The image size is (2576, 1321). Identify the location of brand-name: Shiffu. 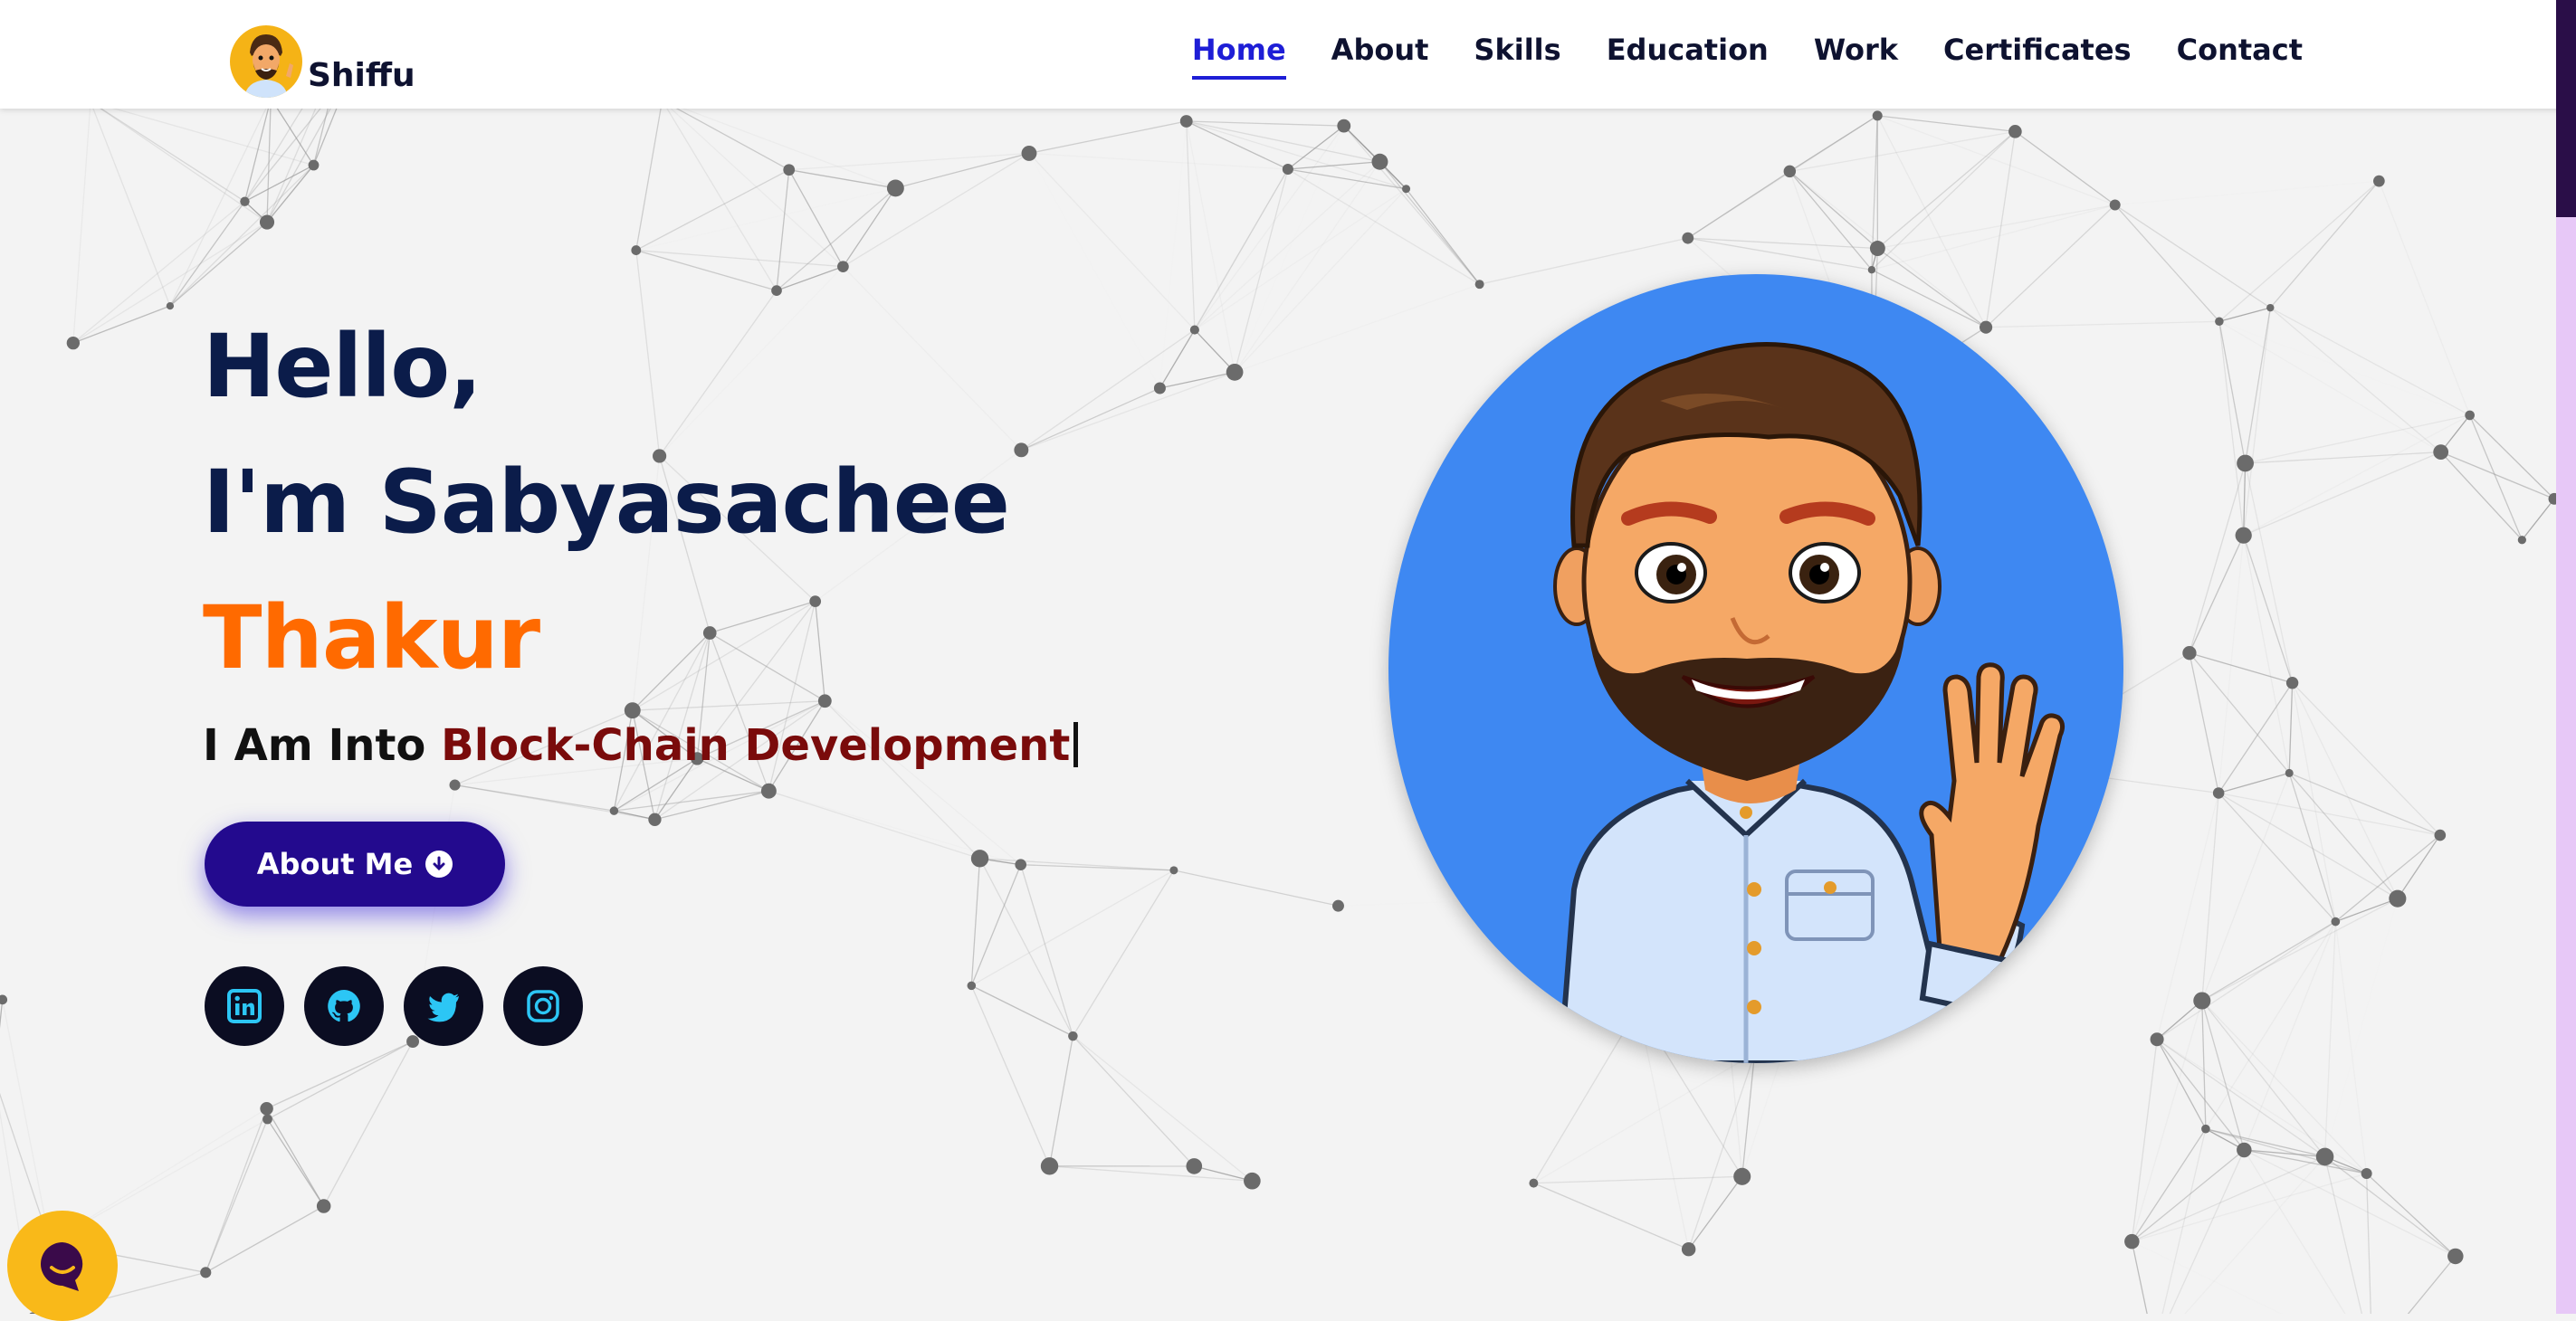
(362, 75).